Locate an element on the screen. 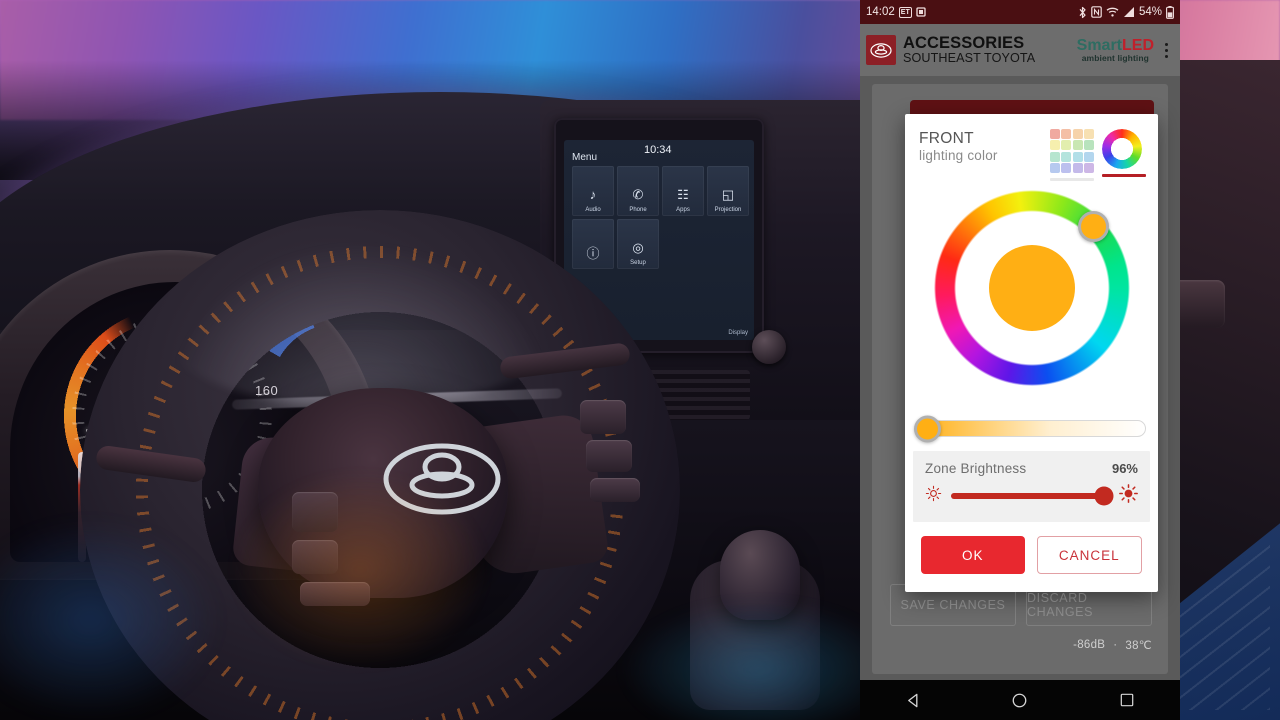  infotainment-tile-projection: ◱ Projection is located at coordinates (728, 191).